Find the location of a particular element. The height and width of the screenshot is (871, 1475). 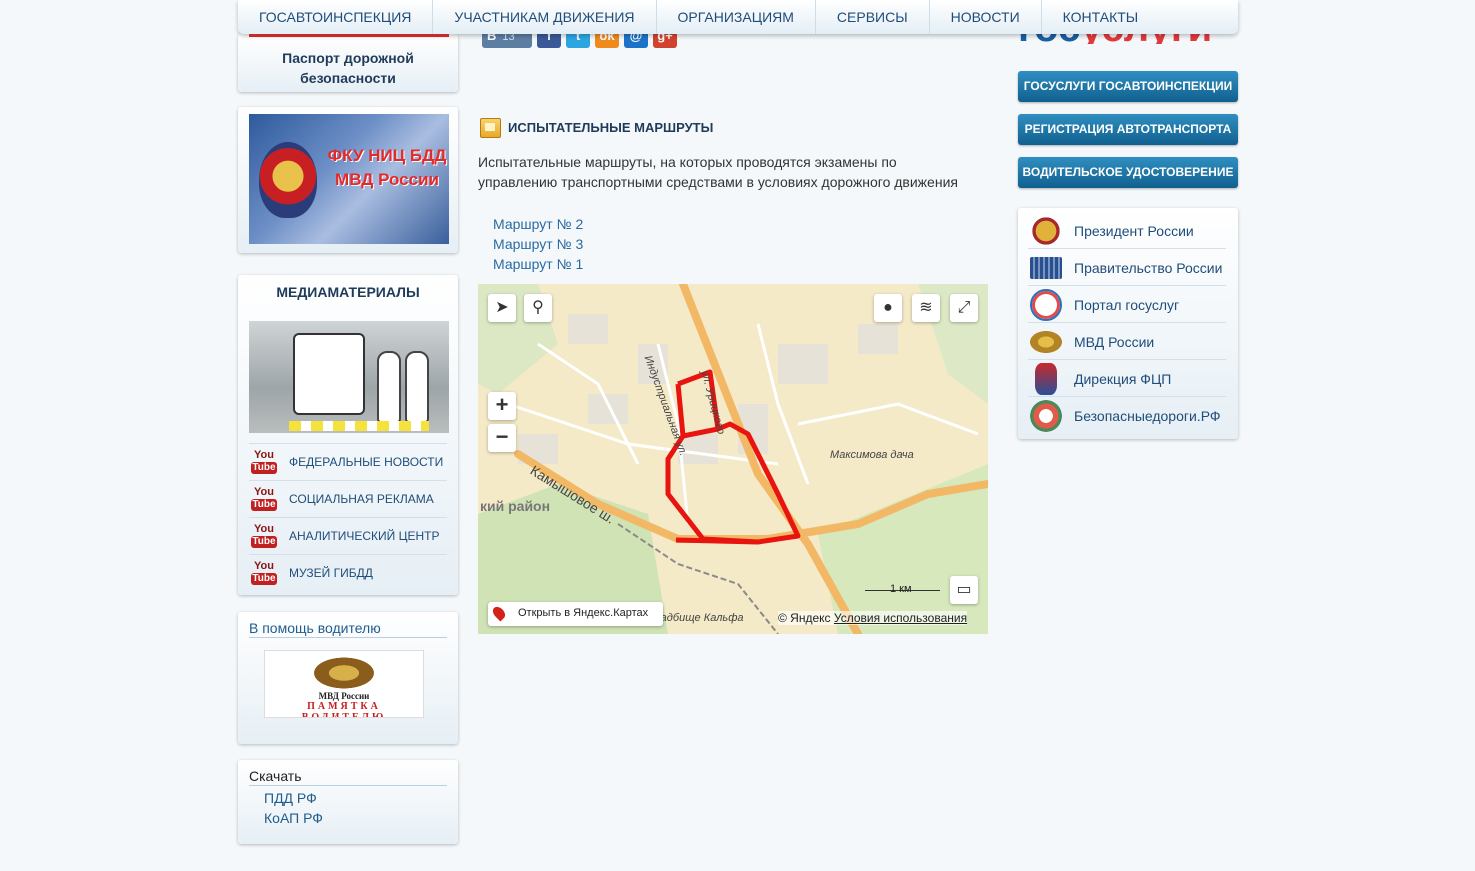

map-layers-button: ≋ is located at coordinates (926, 308).